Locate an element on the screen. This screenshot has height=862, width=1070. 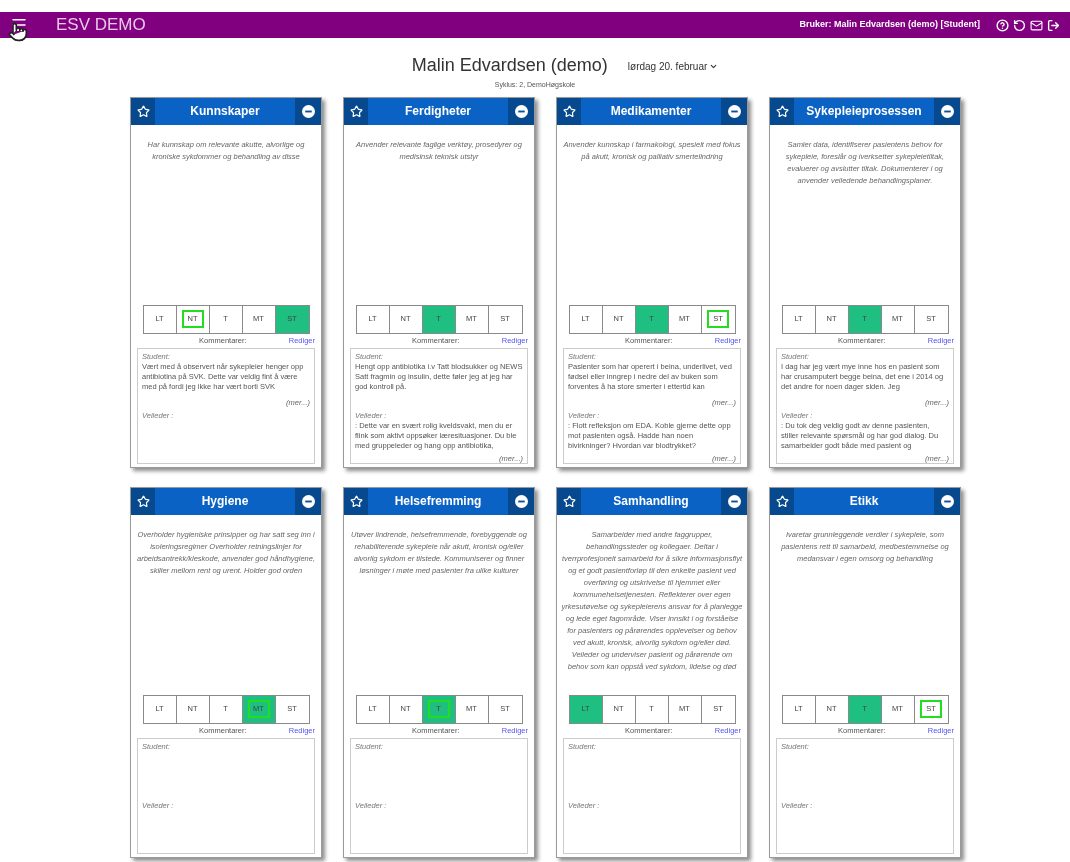
card-title: Ferdigheter is located at coordinates (438, 111).